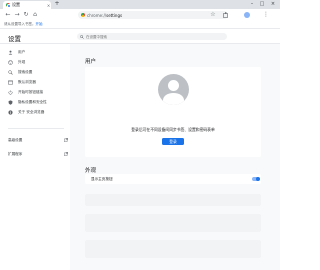 Image resolution: width=320 pixels, height=270 pixels. I want to click on sidebar-item-label: 扩展程序, so click(15, 153).